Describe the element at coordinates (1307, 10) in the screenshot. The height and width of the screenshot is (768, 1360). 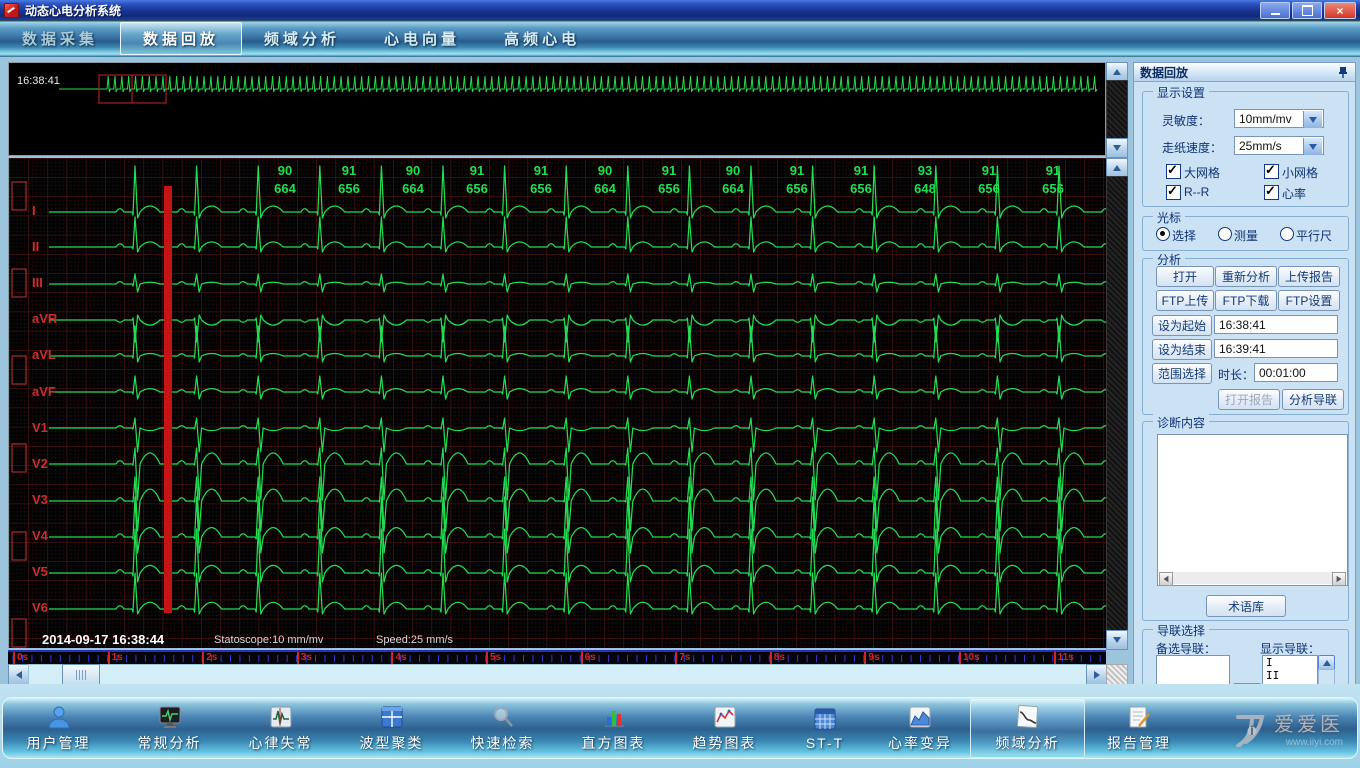
I see `maximize-button` at that location.